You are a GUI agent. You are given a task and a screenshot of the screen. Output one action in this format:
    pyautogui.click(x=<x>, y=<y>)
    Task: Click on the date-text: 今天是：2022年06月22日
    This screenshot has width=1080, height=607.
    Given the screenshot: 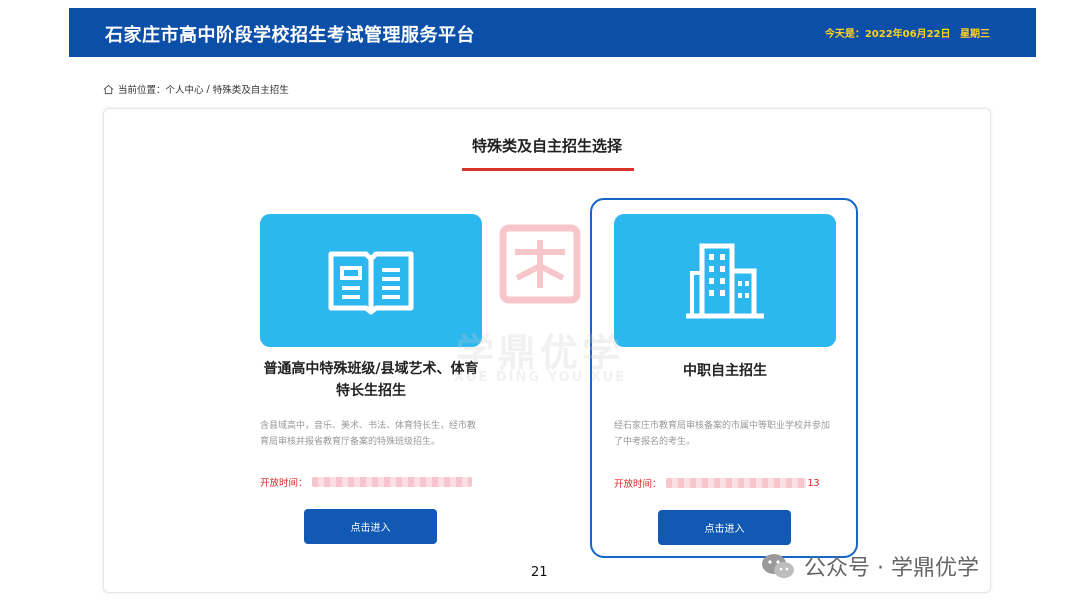 What is the action you would take?
    pyautogui.click(x=887, y=34)
    